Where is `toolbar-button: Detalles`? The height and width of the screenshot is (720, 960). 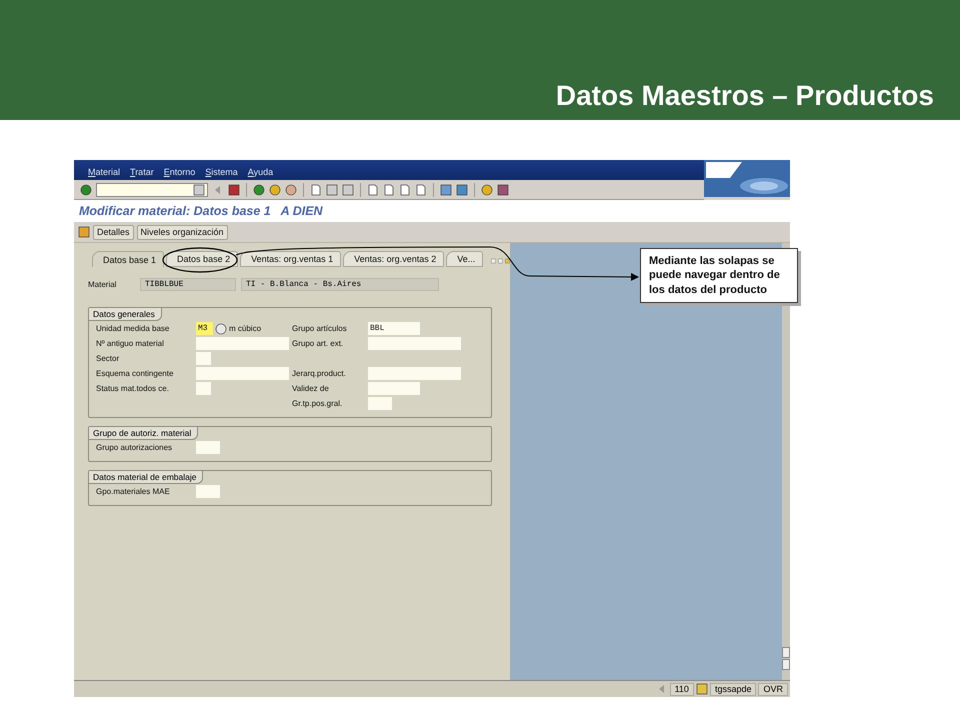
toolbar-button: Detalles is located at coordinates (113, 232).